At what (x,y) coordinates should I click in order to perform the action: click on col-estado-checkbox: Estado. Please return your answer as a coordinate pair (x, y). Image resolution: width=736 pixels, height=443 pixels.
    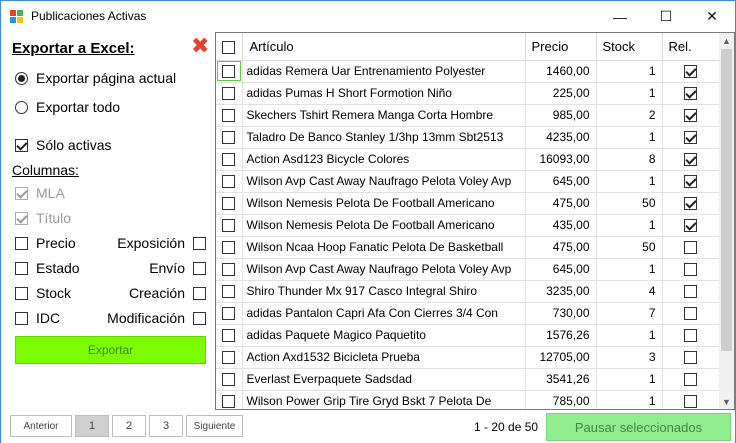
    Looking at the image, I should click on (47, 268).